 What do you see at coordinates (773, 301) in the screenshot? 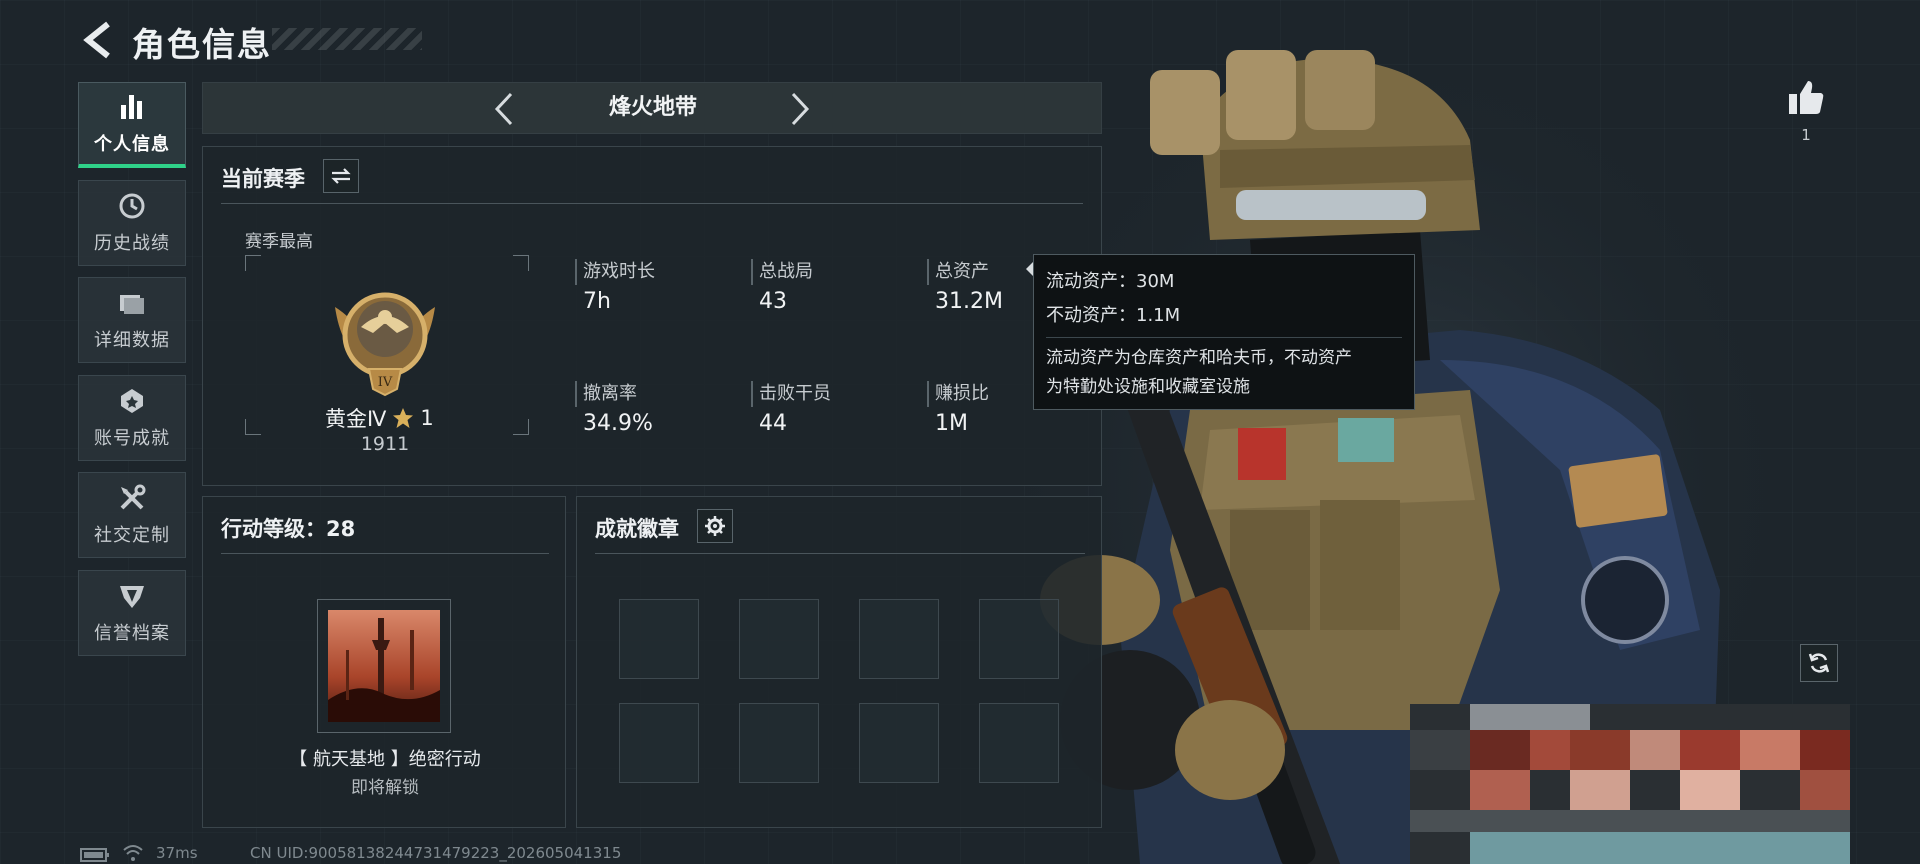
I see `stat-value-total-matches: 43` at bounding box center [773, 301].